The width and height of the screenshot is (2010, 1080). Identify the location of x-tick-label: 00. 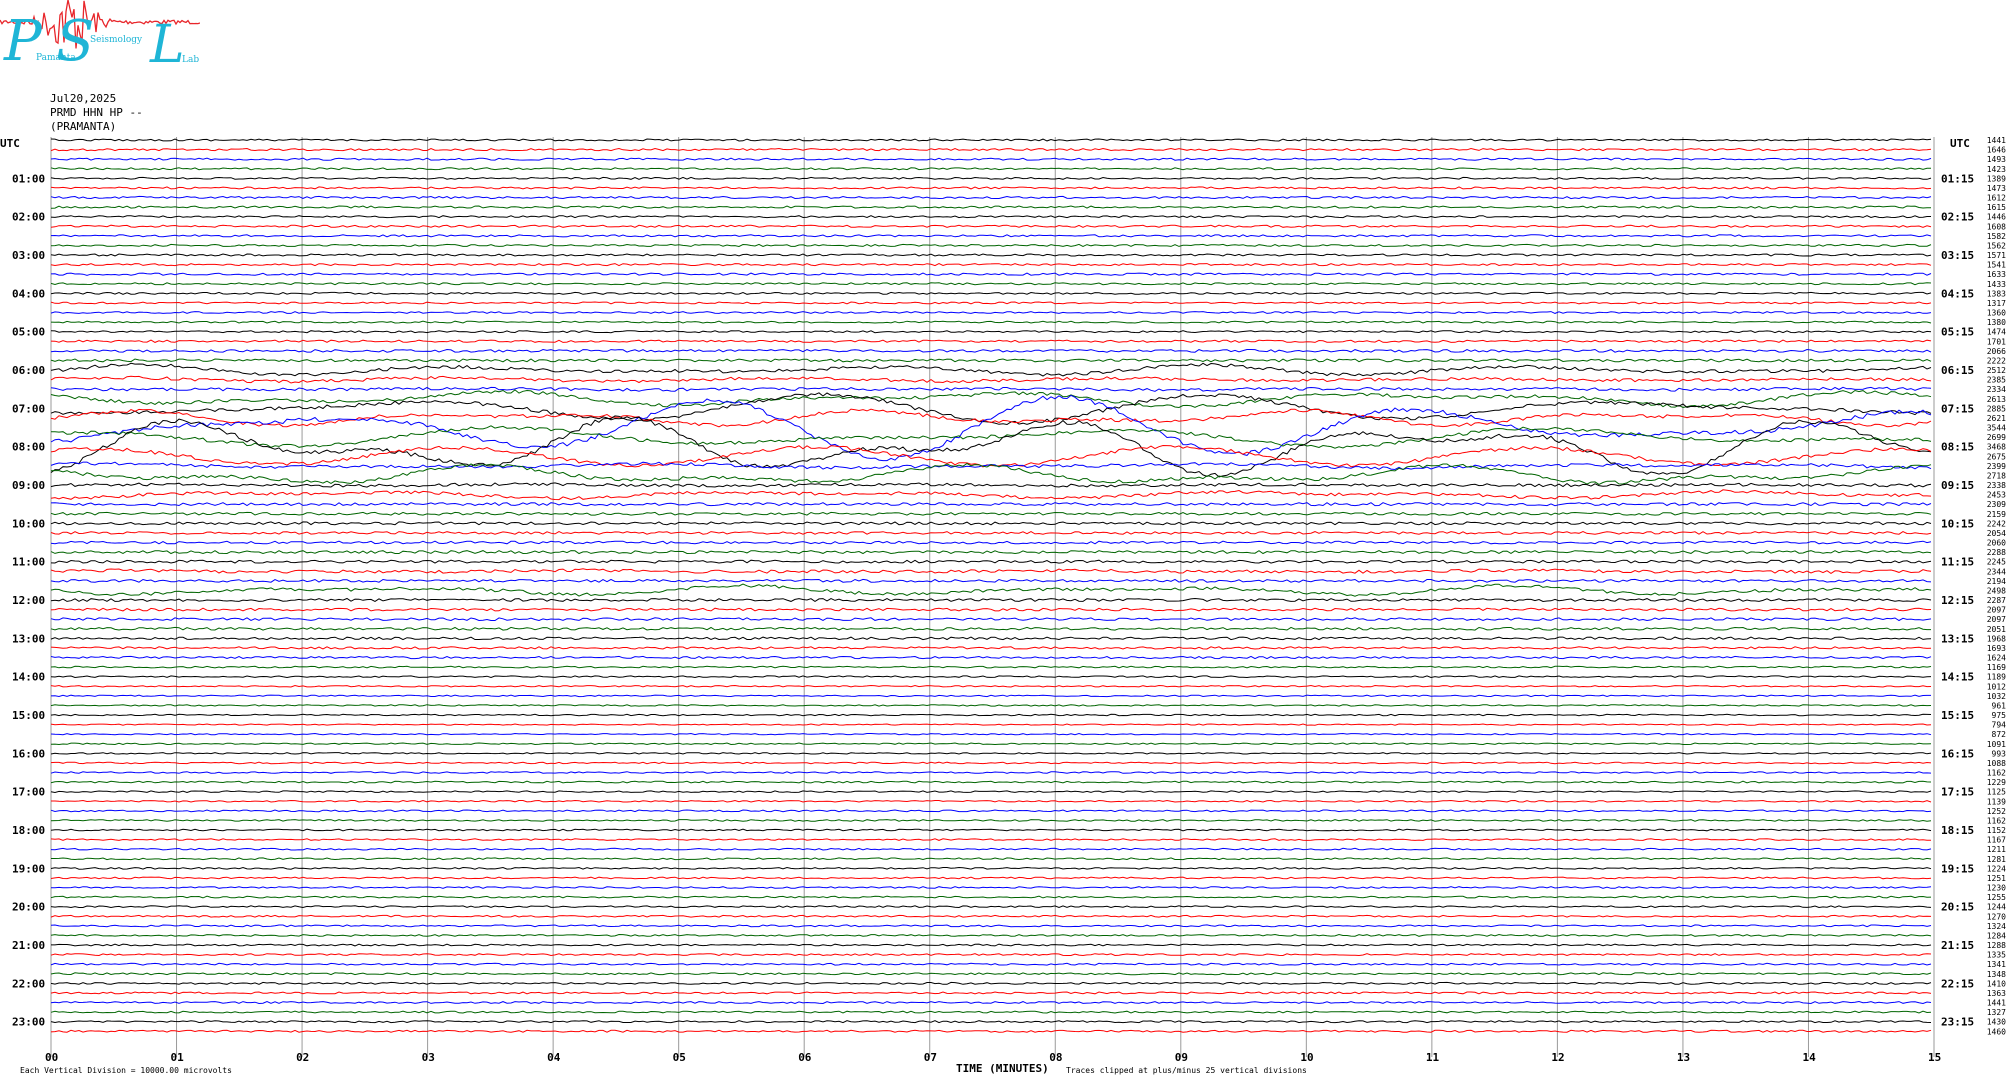
(51, 1057).